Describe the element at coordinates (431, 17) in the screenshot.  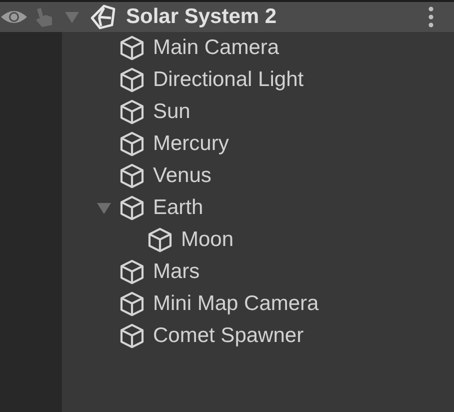
I see `more-options-icon` at that location.